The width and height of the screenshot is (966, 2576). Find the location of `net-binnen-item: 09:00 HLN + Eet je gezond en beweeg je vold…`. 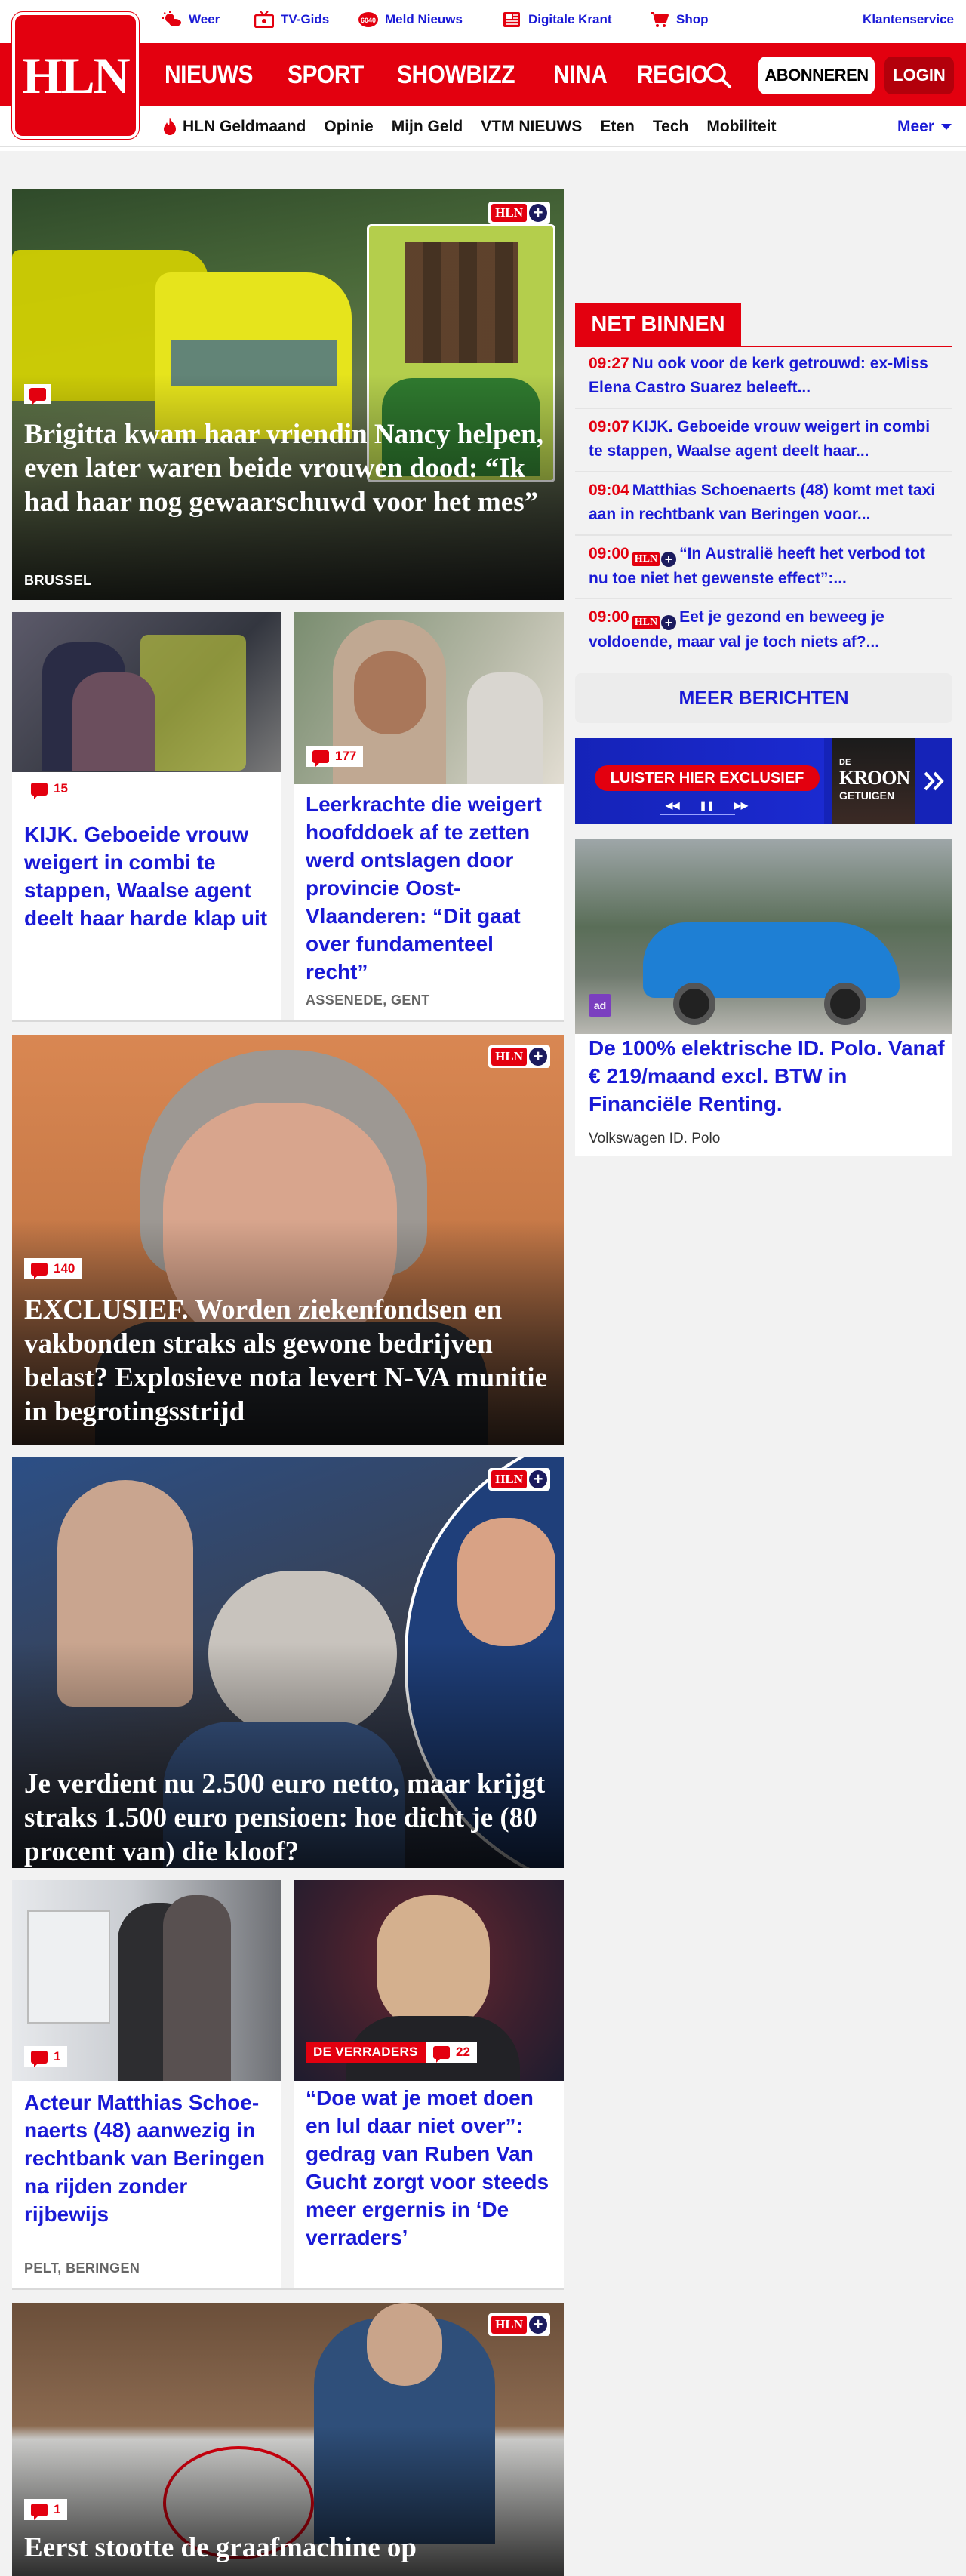

net-binnen-item: 09:00 HLN + Eet je gezond en beweeg je vold… is located at coordinates (766, 629).